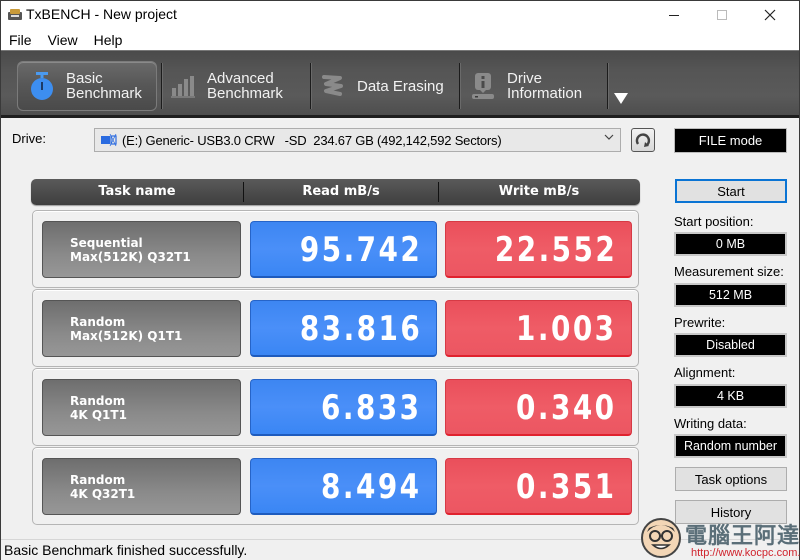 Image resolution: width=800 pixels, height=560 pixels. Describe the element at coordinates (104, 86) in the screenshot. I see `tab-basic-benchmark-label: Basic Benchmark` at that location.